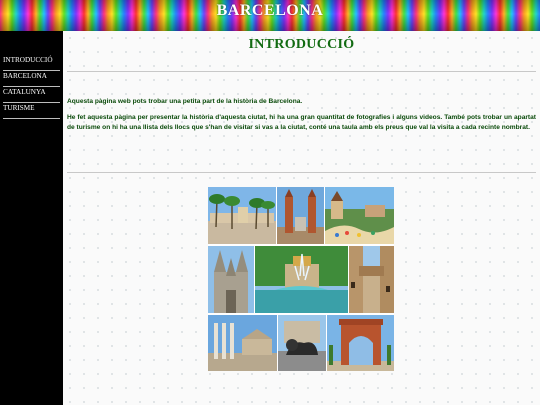 The width and height of the screenshot is (540, 405). I want to click on narrow-street-bridge-photo, so click(371, 279).